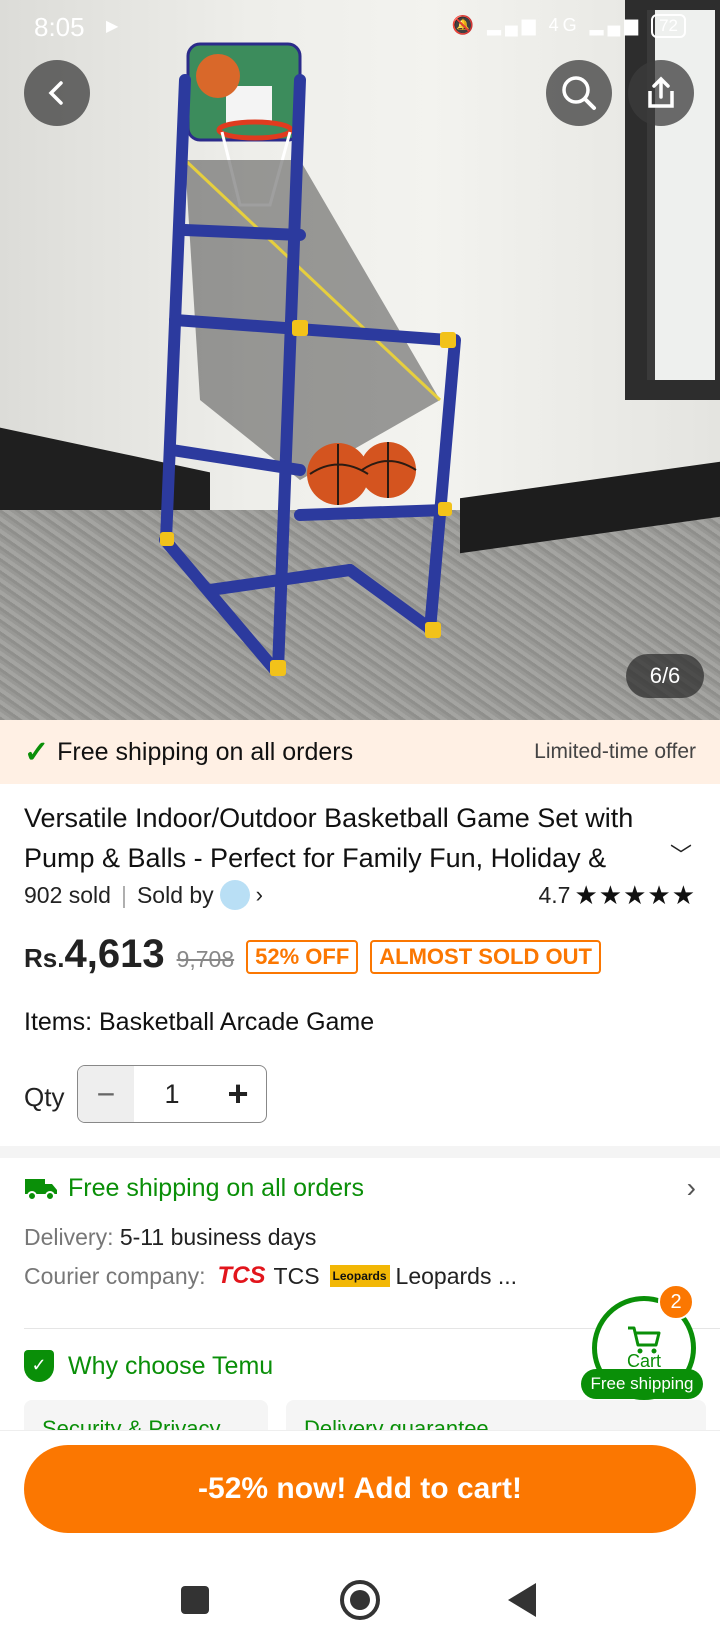  I want to click on recent-apps-button, so click(195, 1600).